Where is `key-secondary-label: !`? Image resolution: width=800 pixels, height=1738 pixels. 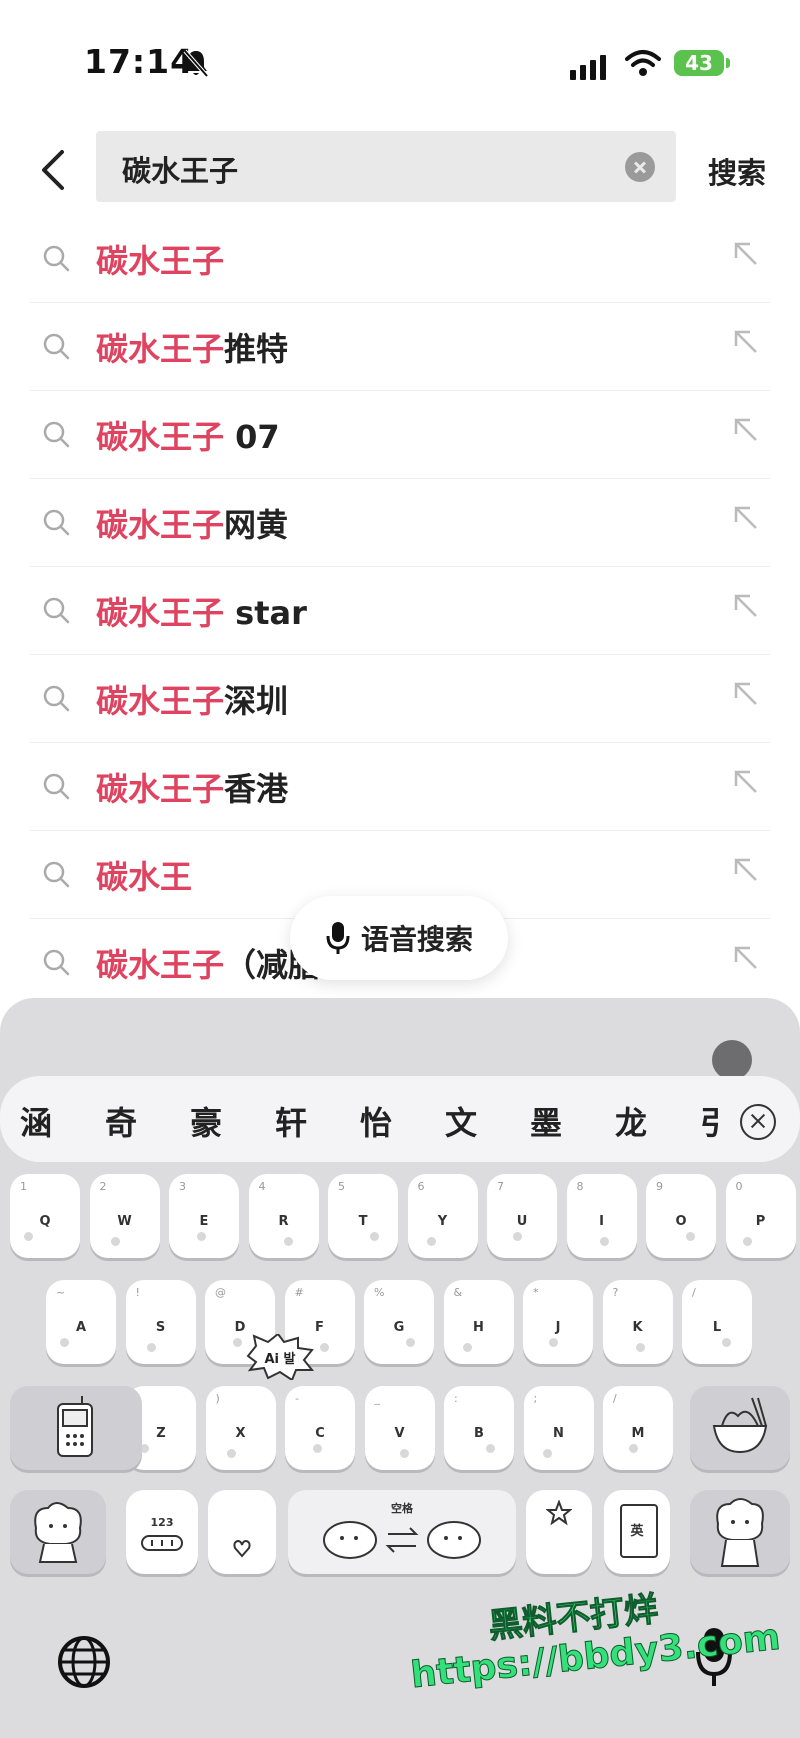 key-secondary-label: ! is located at coordinates (137, 1292).